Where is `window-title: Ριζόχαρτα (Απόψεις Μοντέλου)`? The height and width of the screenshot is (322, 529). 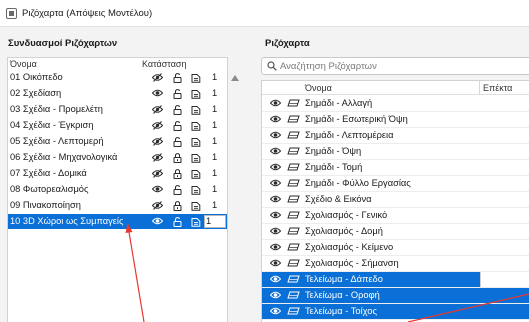
window-title: Ριζόχαρτα (Απόψεις Μοντέλου) is located at coordinates (87, 13).